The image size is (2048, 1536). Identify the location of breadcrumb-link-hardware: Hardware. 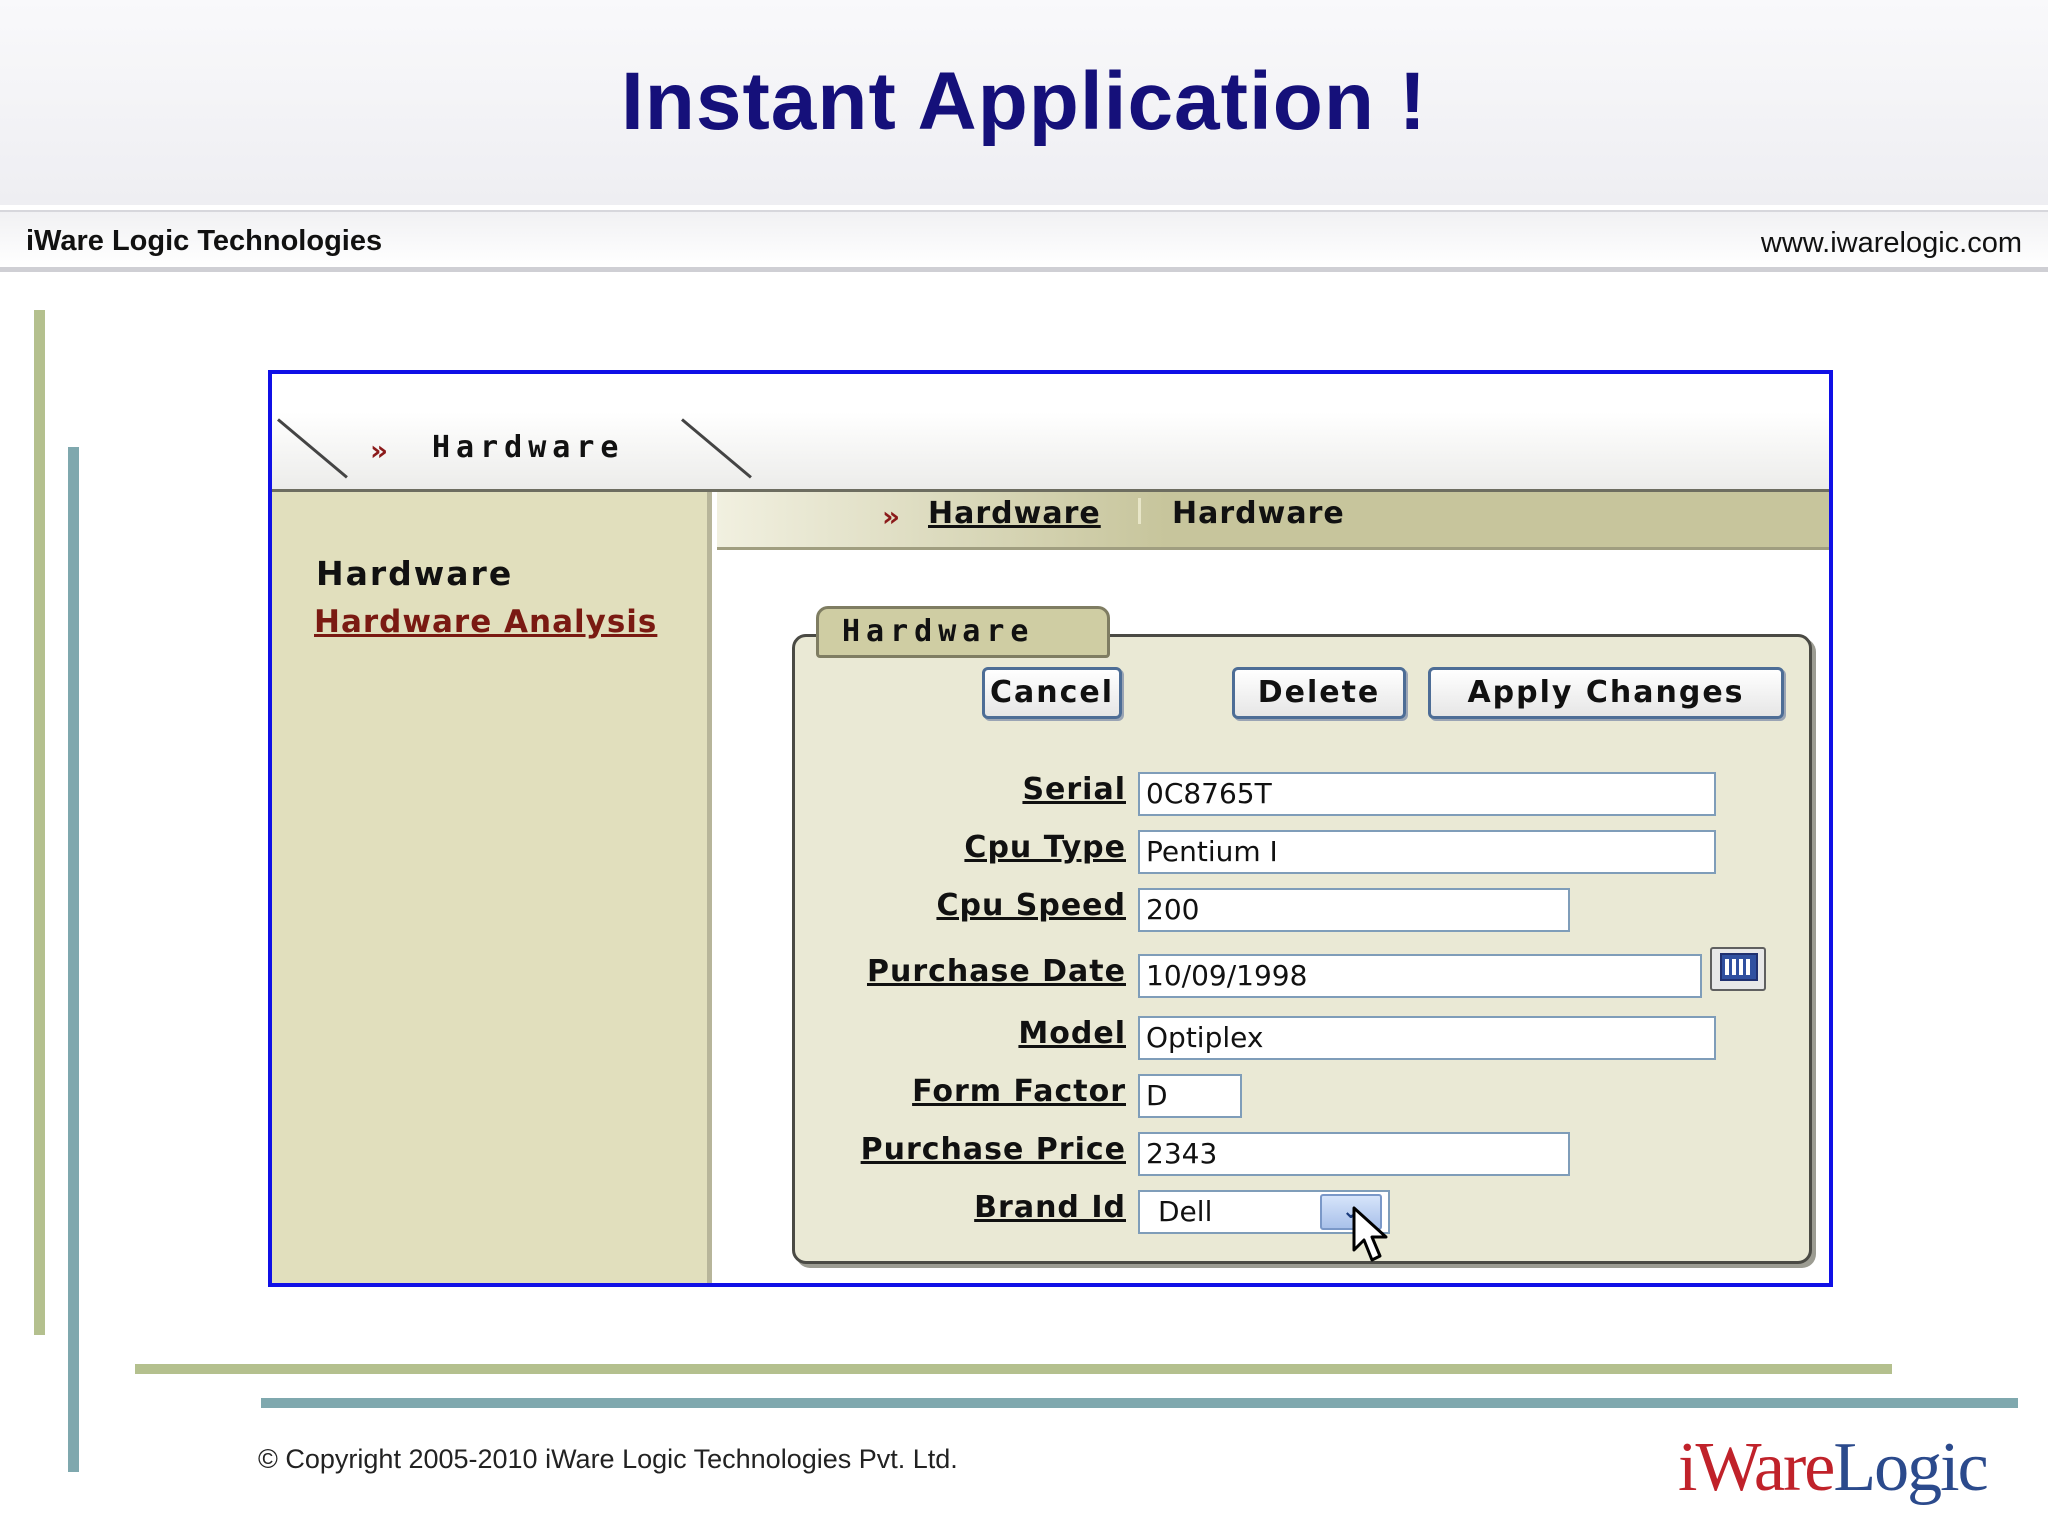
(1014, 513).